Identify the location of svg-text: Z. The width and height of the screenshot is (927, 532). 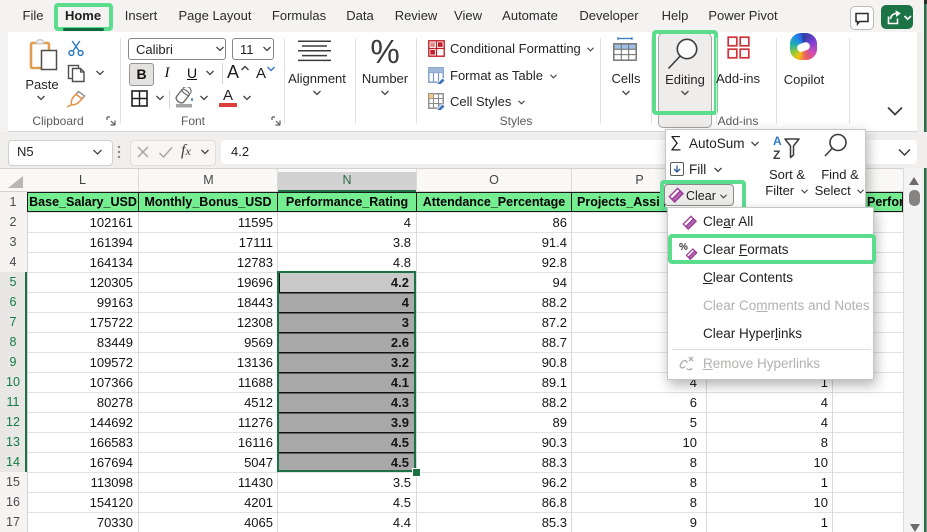
(776, 155).